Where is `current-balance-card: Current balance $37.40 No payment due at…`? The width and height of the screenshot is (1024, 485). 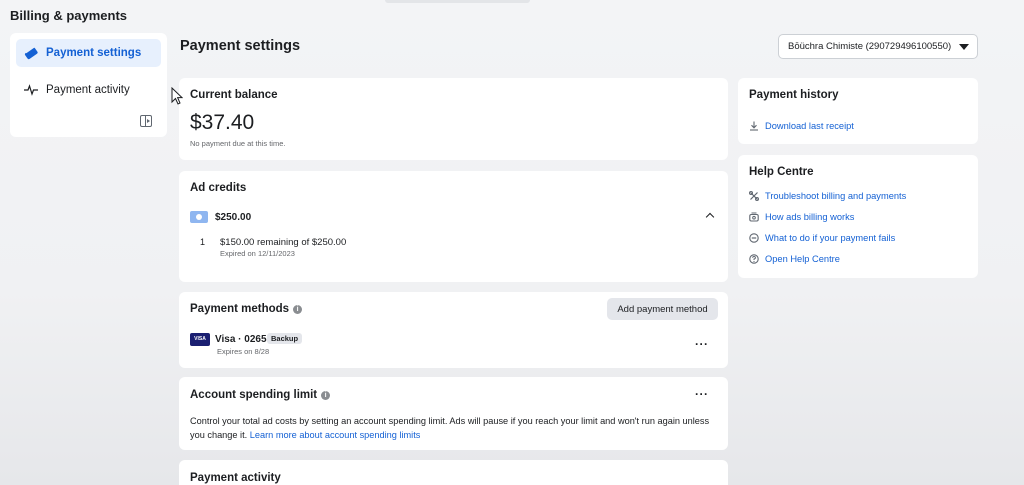 current-balance-card: Current balance $37.40 No payment due at… is located at coordinates (453, 119).